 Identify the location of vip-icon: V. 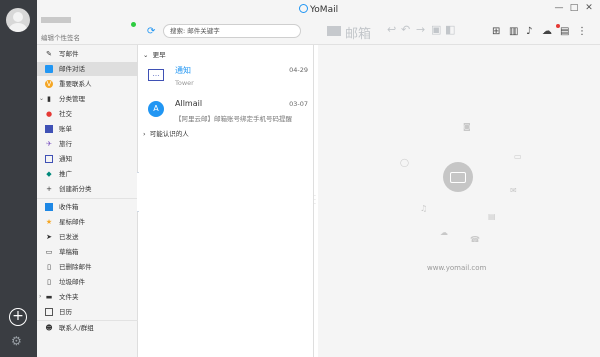
(49, 84).